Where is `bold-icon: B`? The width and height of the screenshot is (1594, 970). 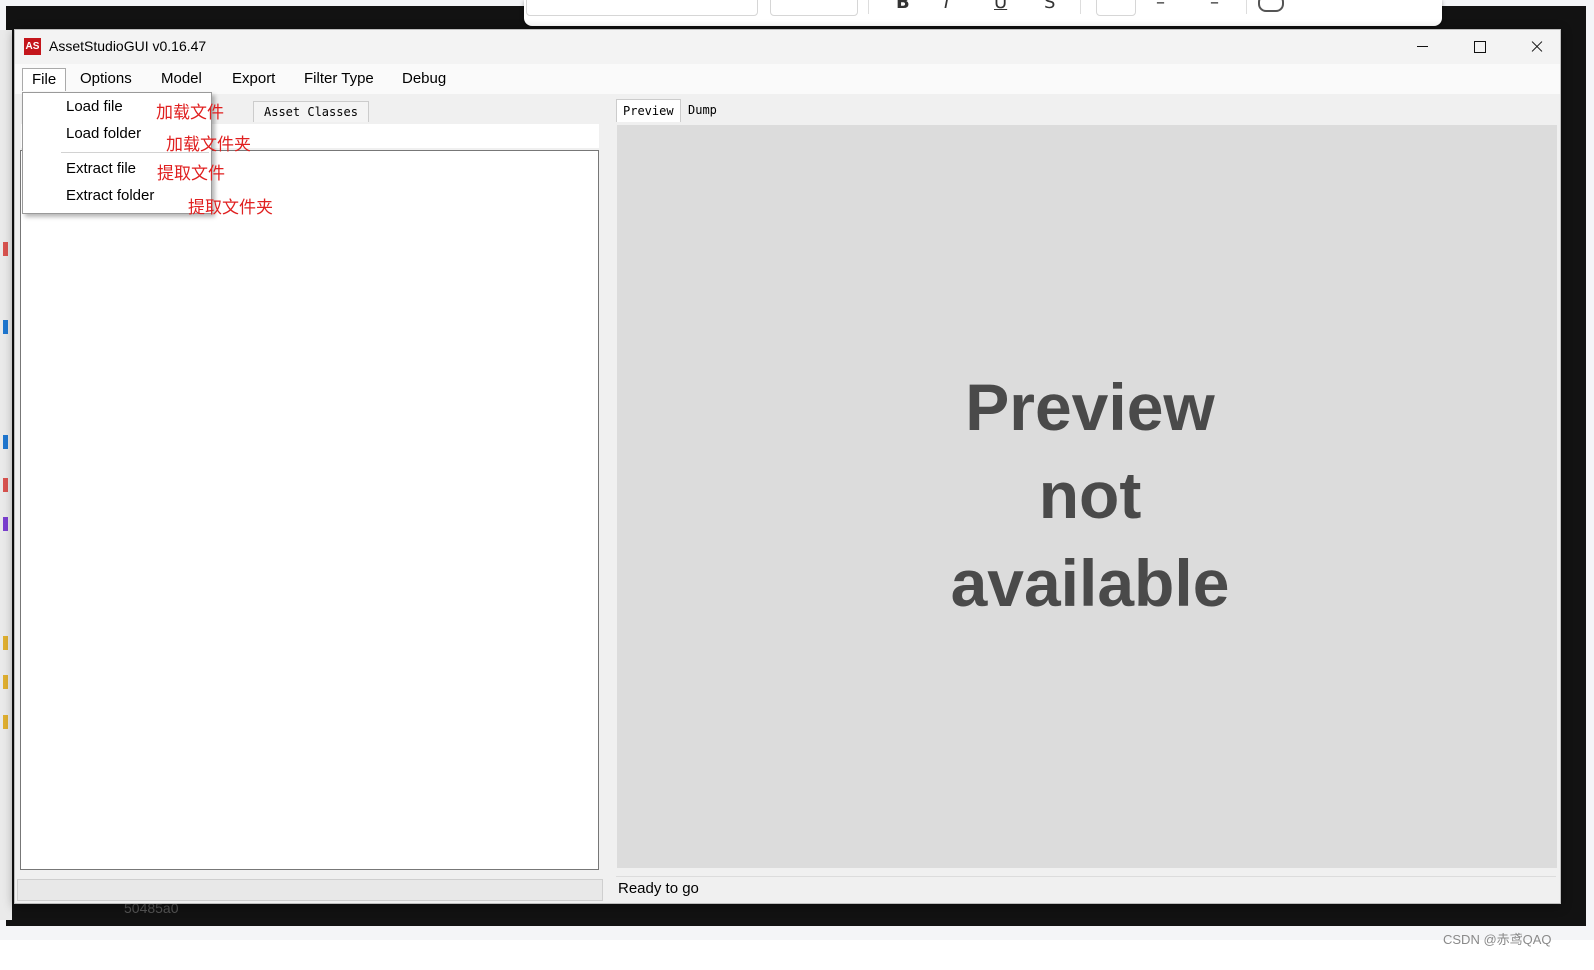
bold-icon: B is located at coordinates (903, 6).